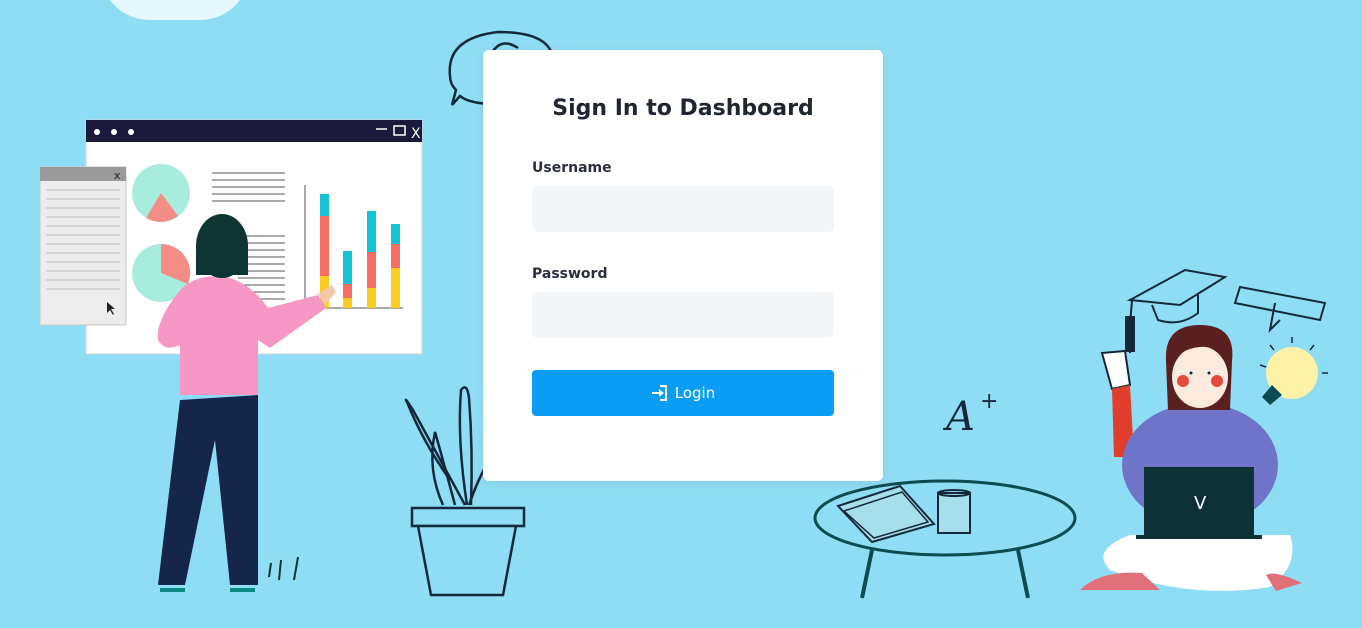  Describe the element at coordinates (117, 175) in the screenshot. I see `popup-close-glyph: x` at that location.